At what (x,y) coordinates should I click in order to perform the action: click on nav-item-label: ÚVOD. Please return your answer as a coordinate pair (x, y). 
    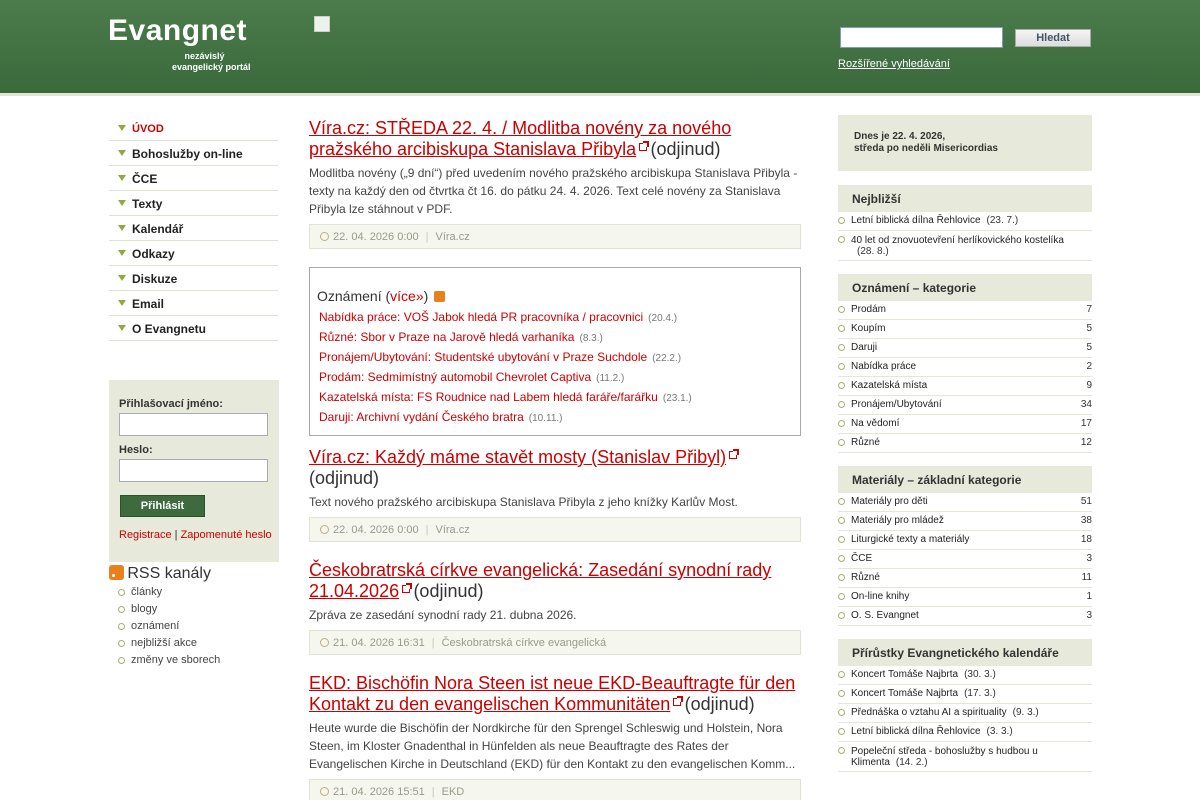
    Looking at the image, I should click on (148, 129).